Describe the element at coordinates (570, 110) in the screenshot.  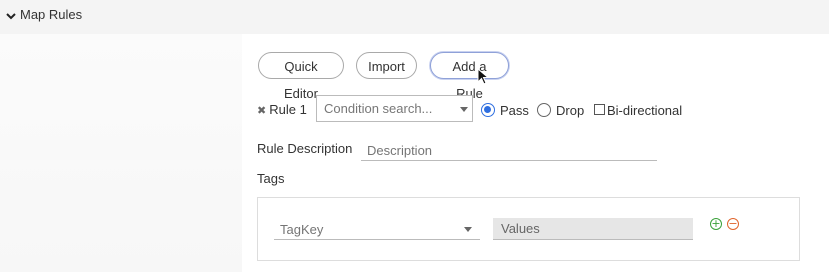
I see `drop-label: Drop` at that location.